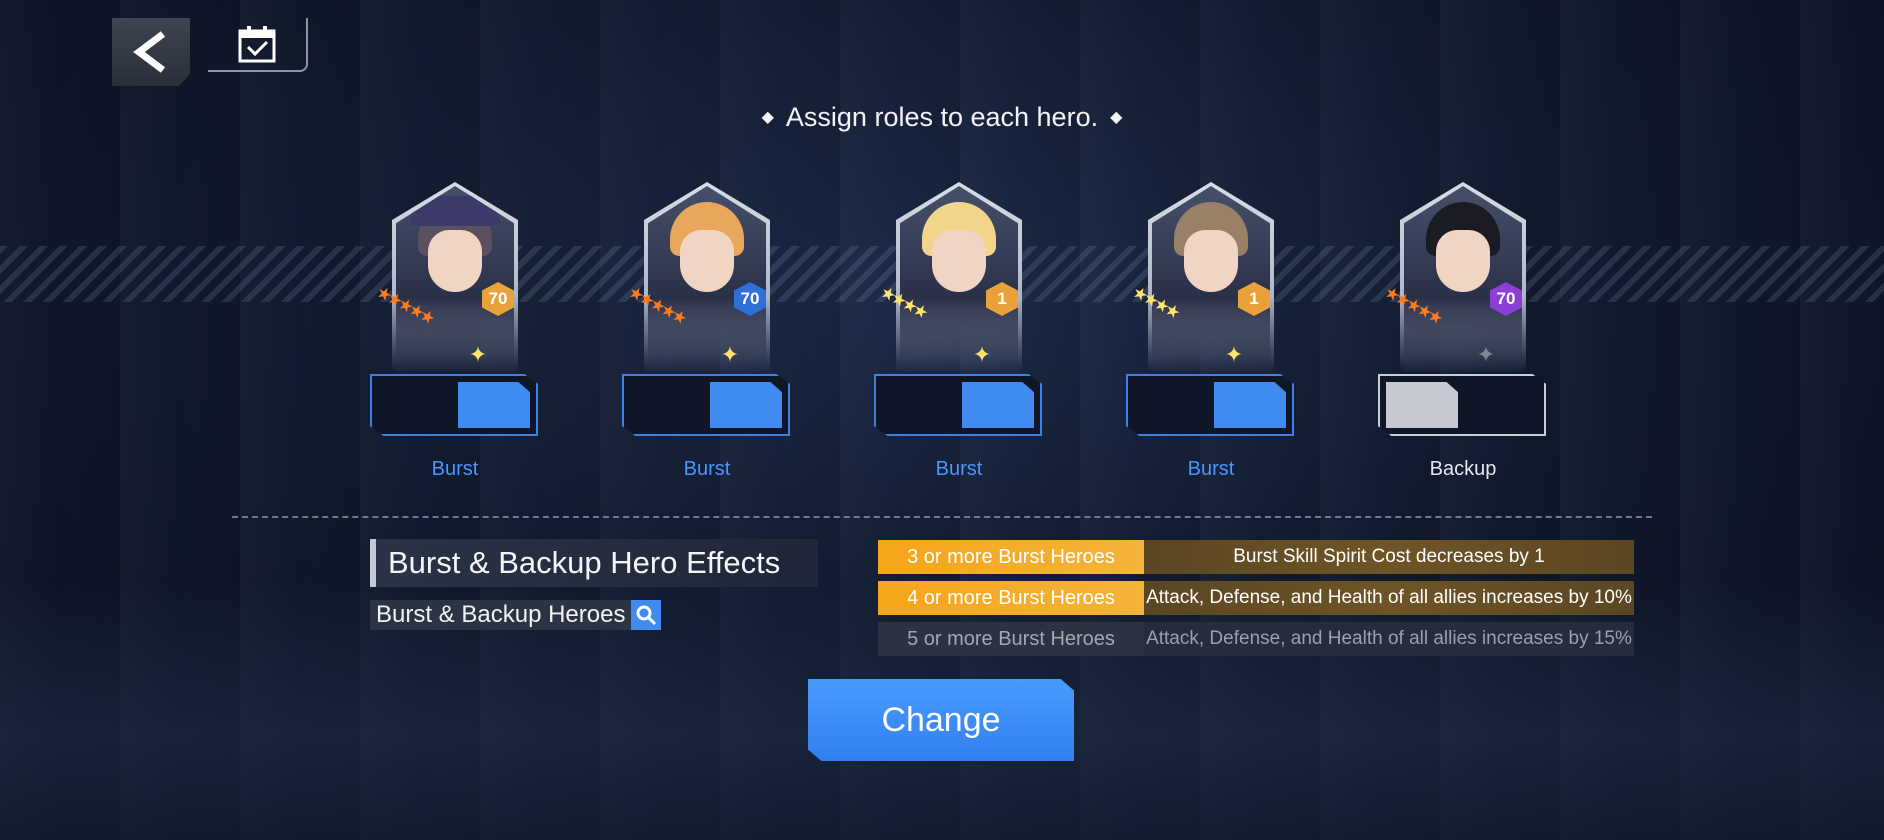  What do you see at coordinates (1463, 469) in the screenshot?
I see `role-label: Backup` at bounding box center [1463, 469].